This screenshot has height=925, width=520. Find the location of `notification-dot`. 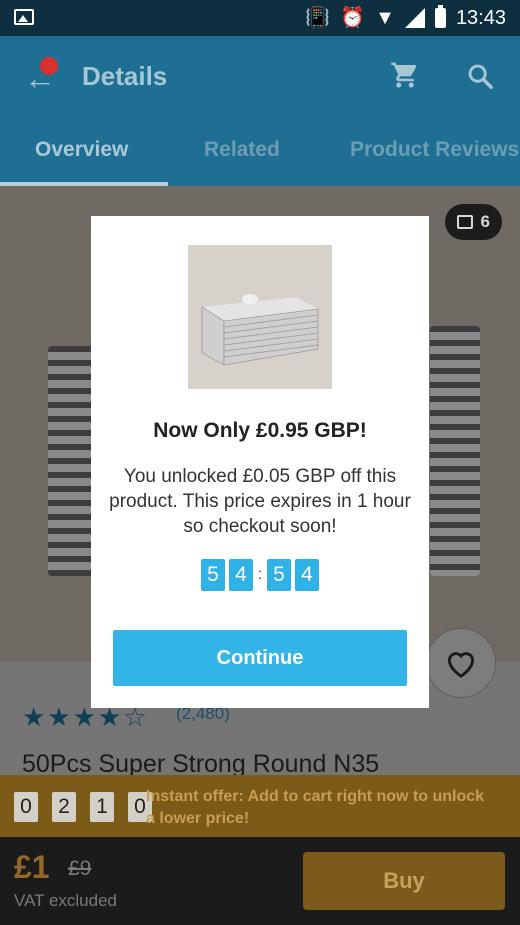

notification-dot is located at coordinates (49, 66).